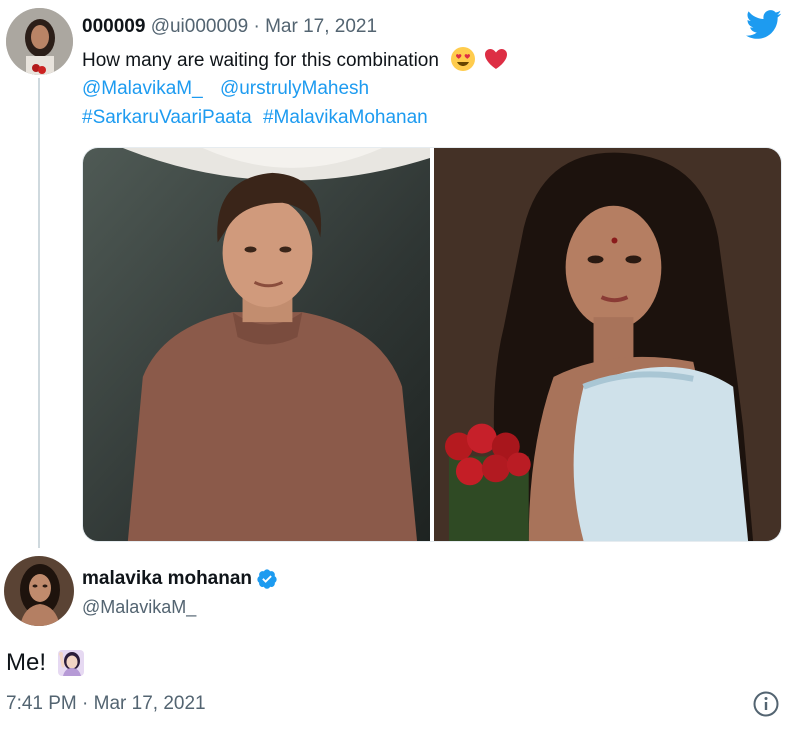 This screenshot has width=787, height=733. I want to click on user-handle: @MalavikaM_, so click(139, 607).